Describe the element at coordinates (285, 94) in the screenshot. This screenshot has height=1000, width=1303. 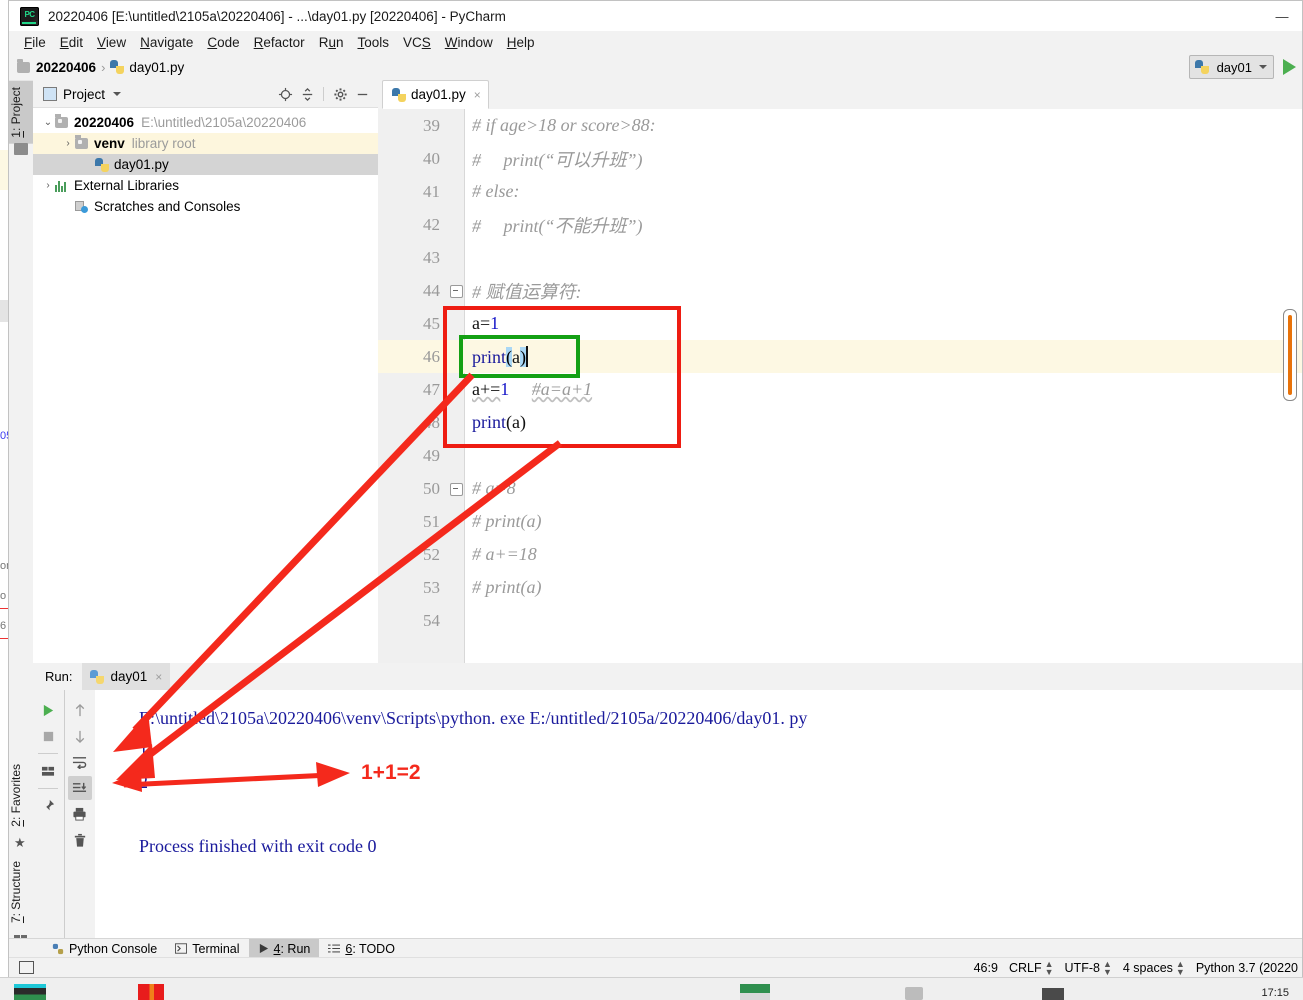
I see `locate-icon` at that location.